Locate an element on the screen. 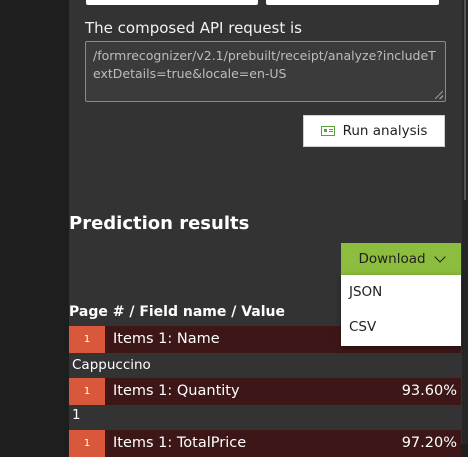 Image resolution: width=468 pixels, height=457 pixels. scrollbar-thumb is located at coordinates (465, 100).